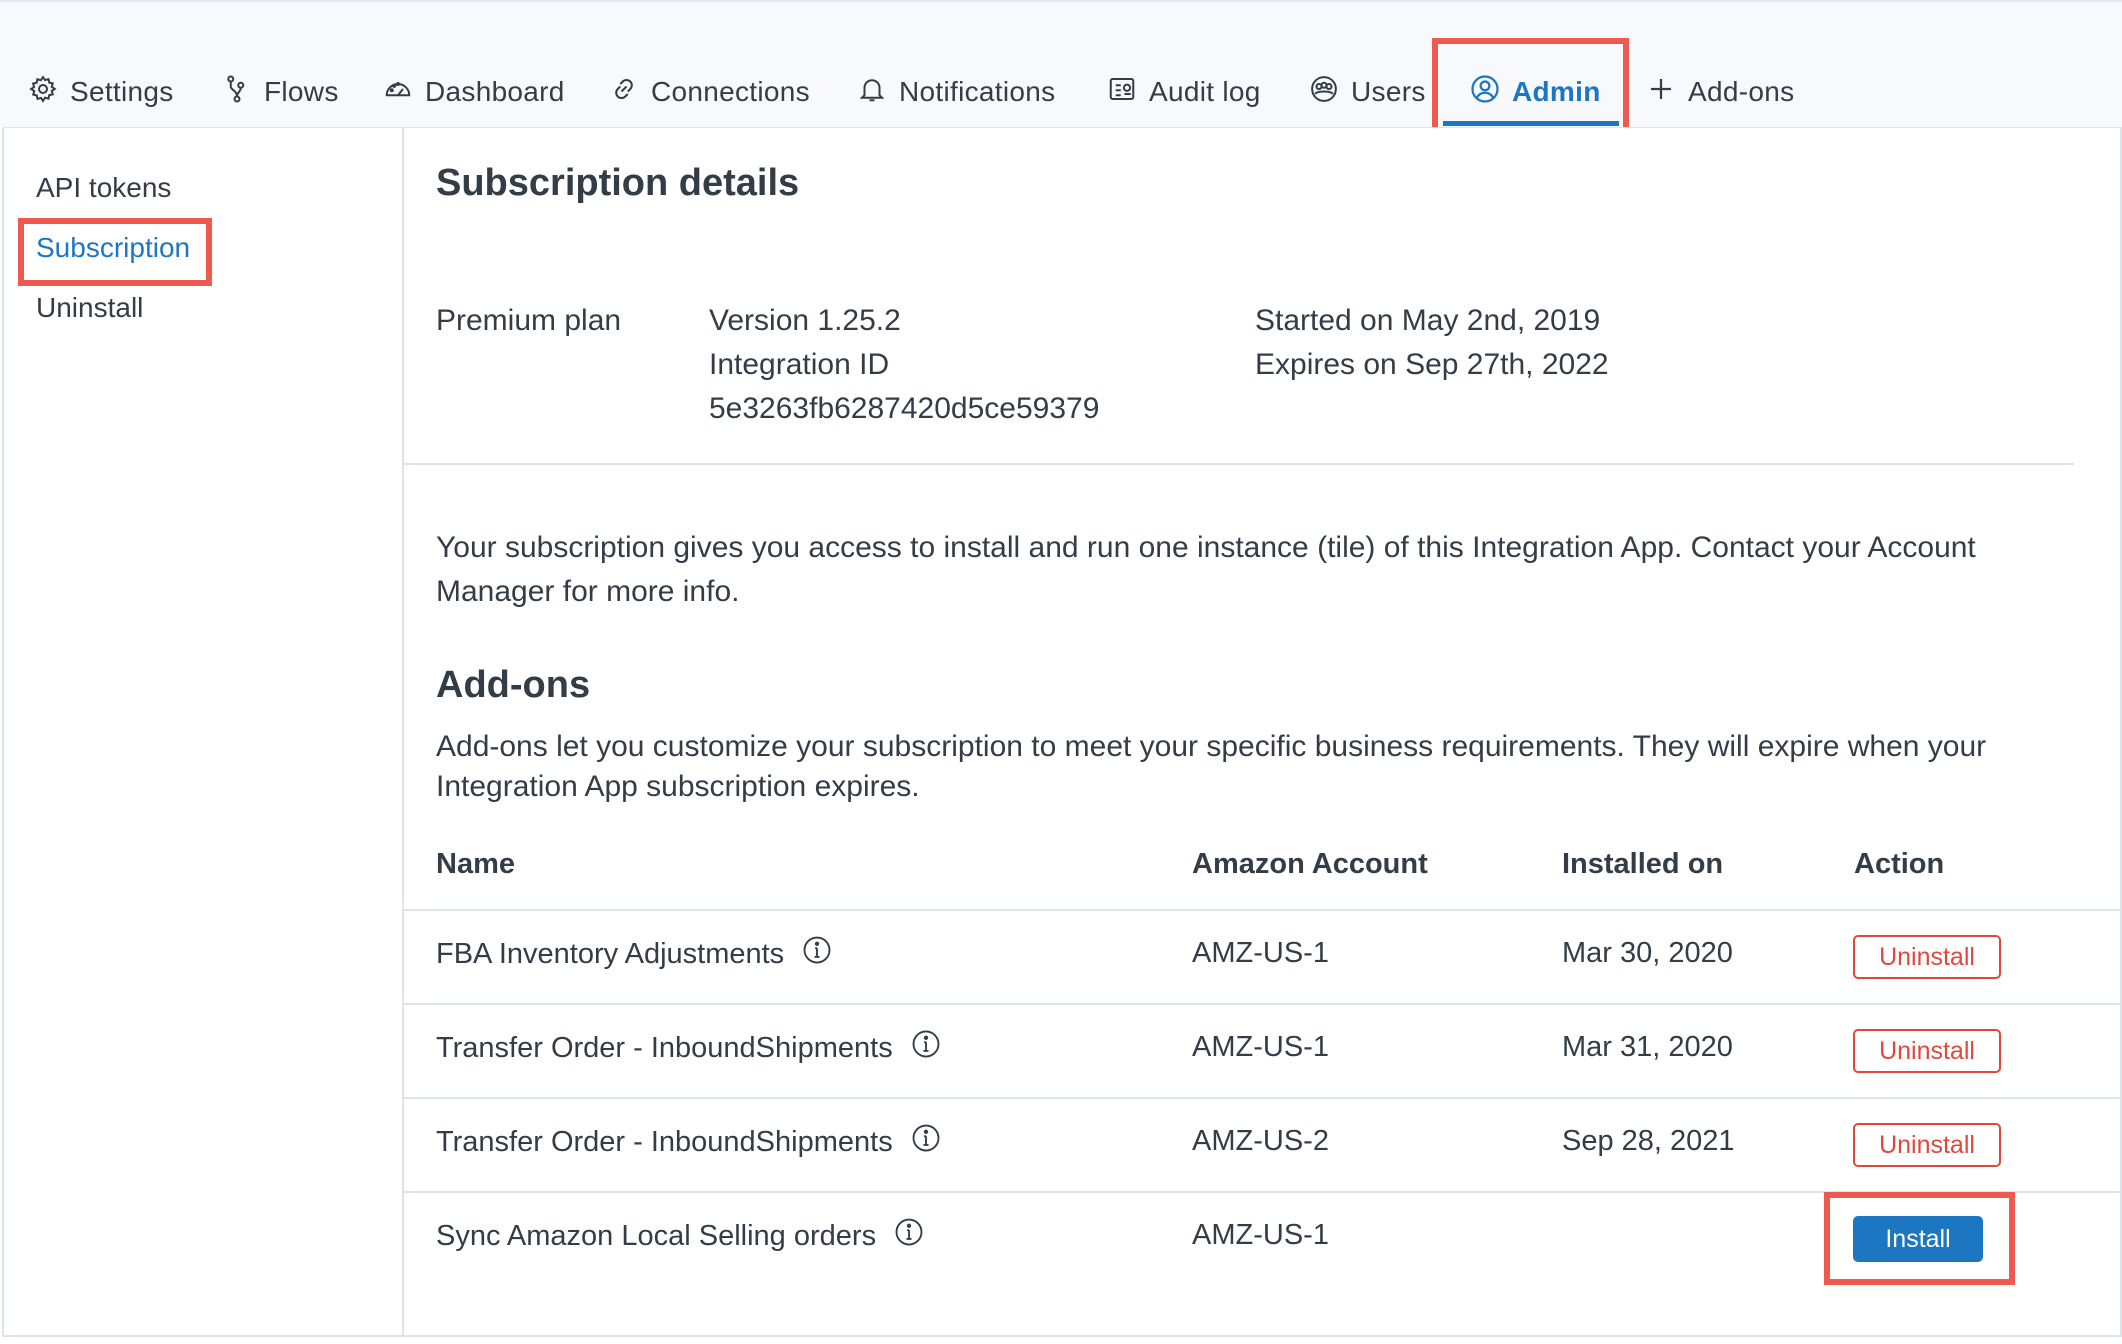 Image resolution: width=2122 pixels, height=1344 pixels. I want to click on tab-label: Connections, so click(730, 91).